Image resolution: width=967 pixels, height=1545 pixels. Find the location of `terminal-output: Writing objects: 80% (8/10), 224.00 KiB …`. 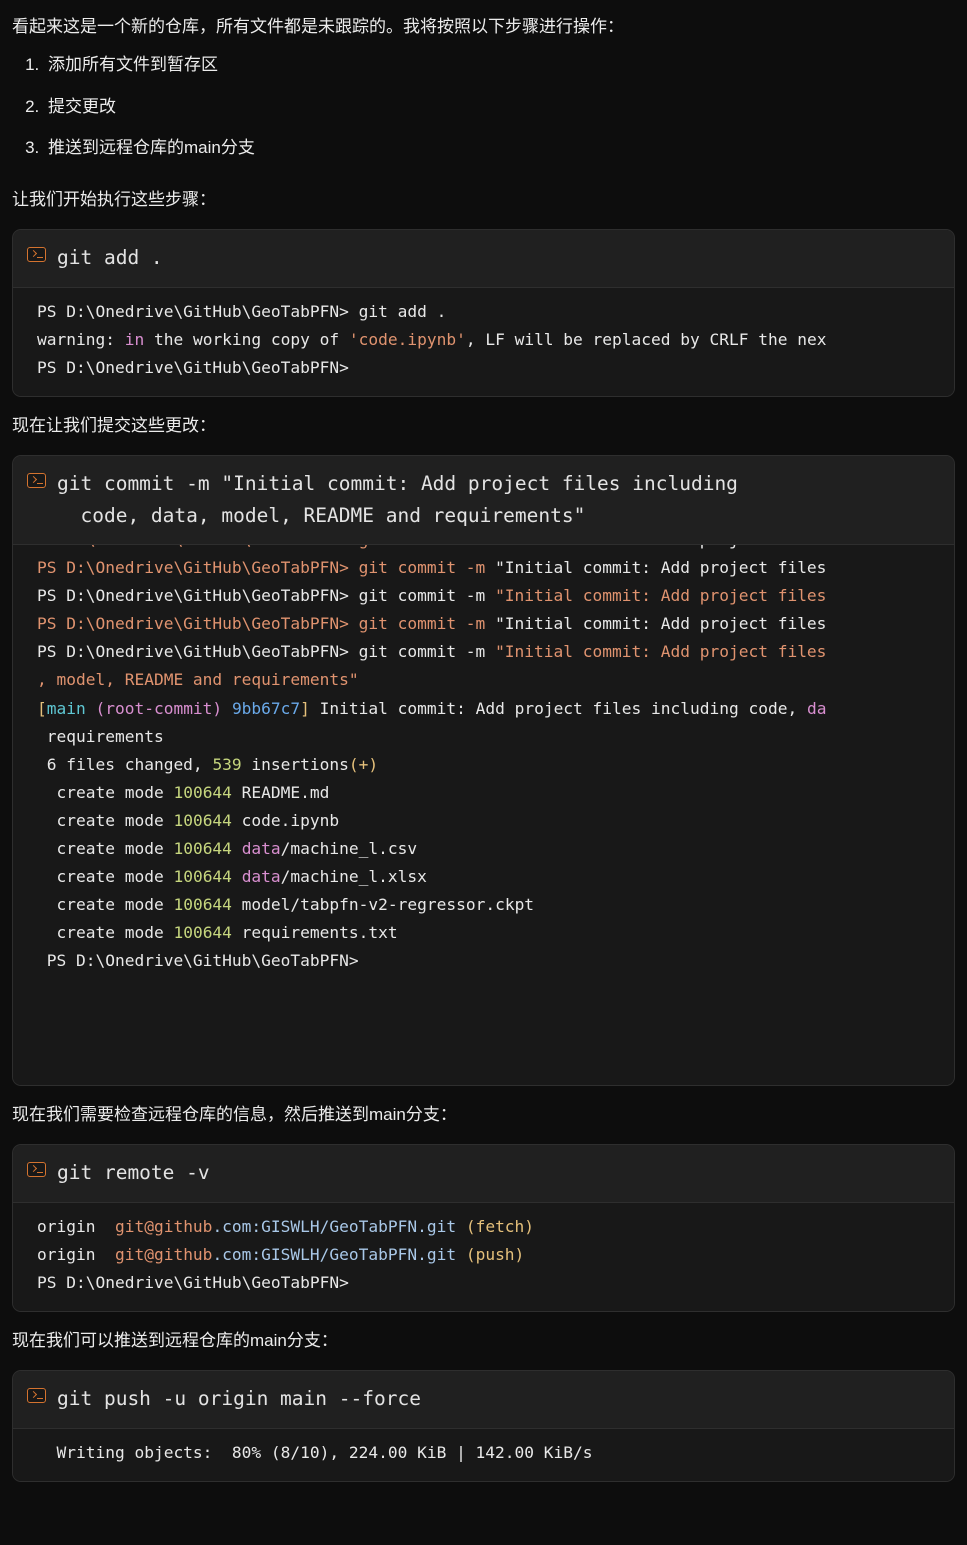

terminal-output: Writing objects: 80% (8/10), 224.00 KiB … is located at coordinates (483, 1454).